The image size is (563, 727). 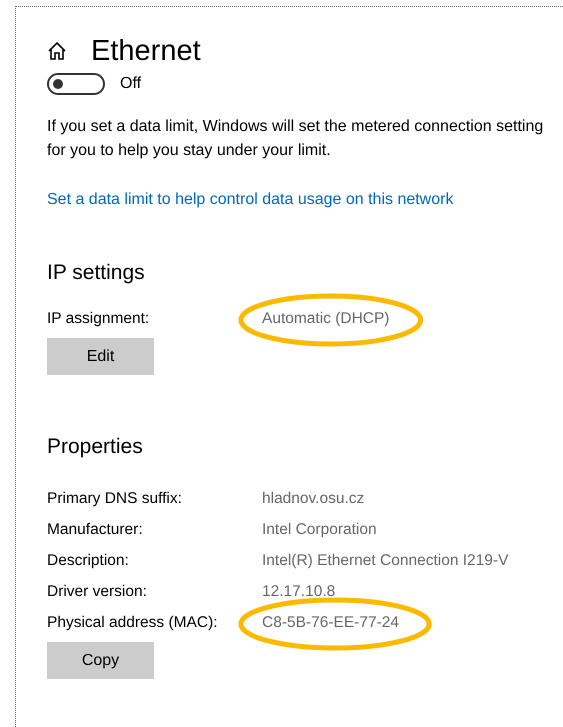 What do you see at coordinates (330, 623) in the screenshot?
I see `property-value: C8-5B-76-EE-77-24` at bounding box center [330, 623].